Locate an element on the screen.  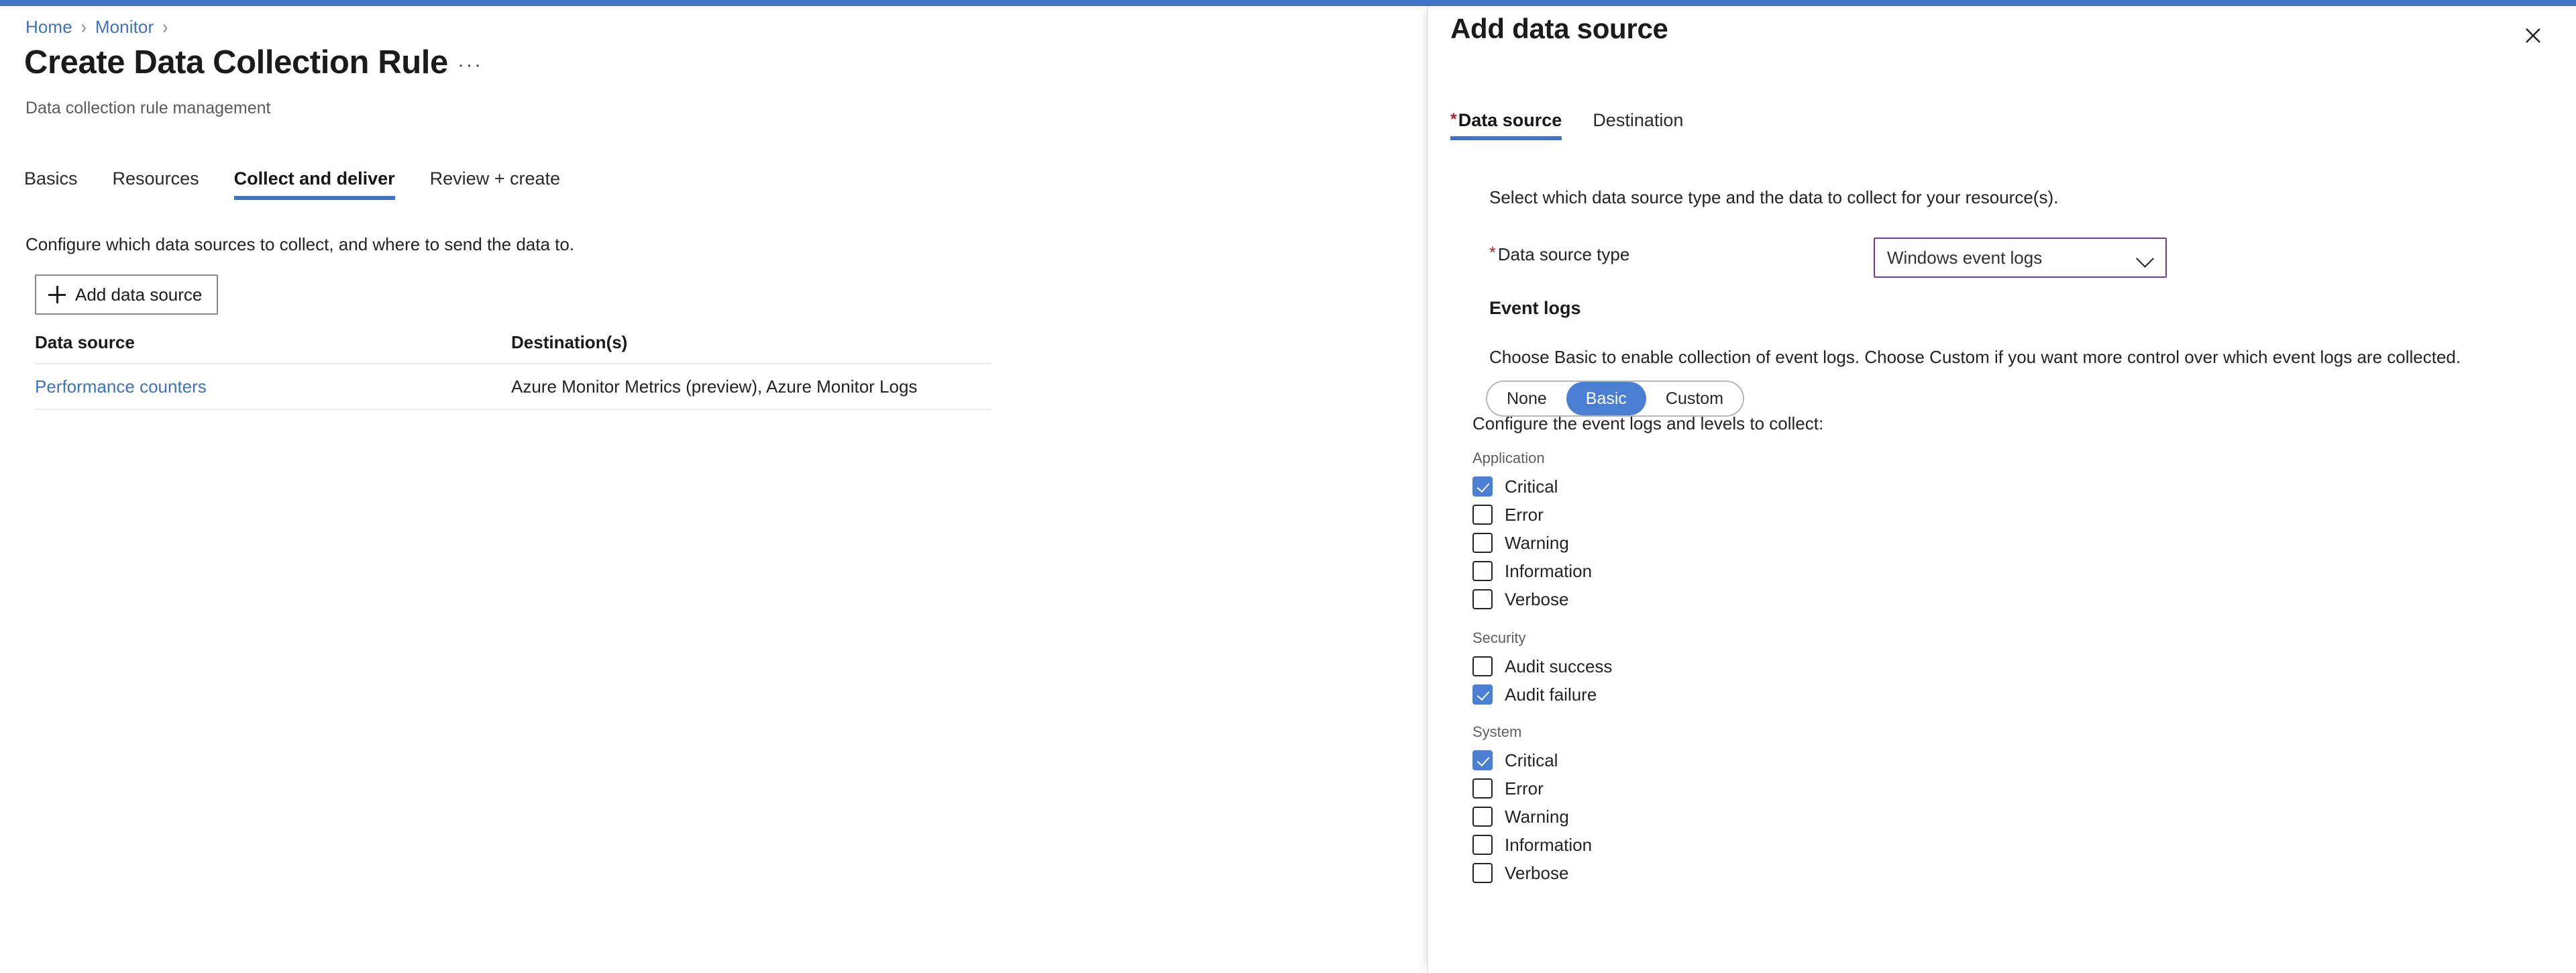
data-source-type-label-text: Data source type is located at coordinates (1563, 254).